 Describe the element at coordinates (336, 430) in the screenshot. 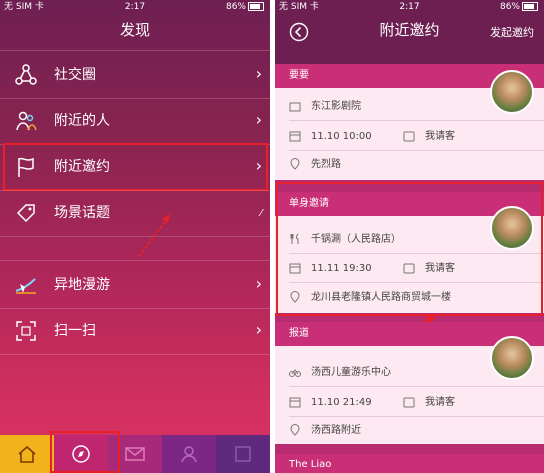

I see `address-text: 汤西路附近` at that location.